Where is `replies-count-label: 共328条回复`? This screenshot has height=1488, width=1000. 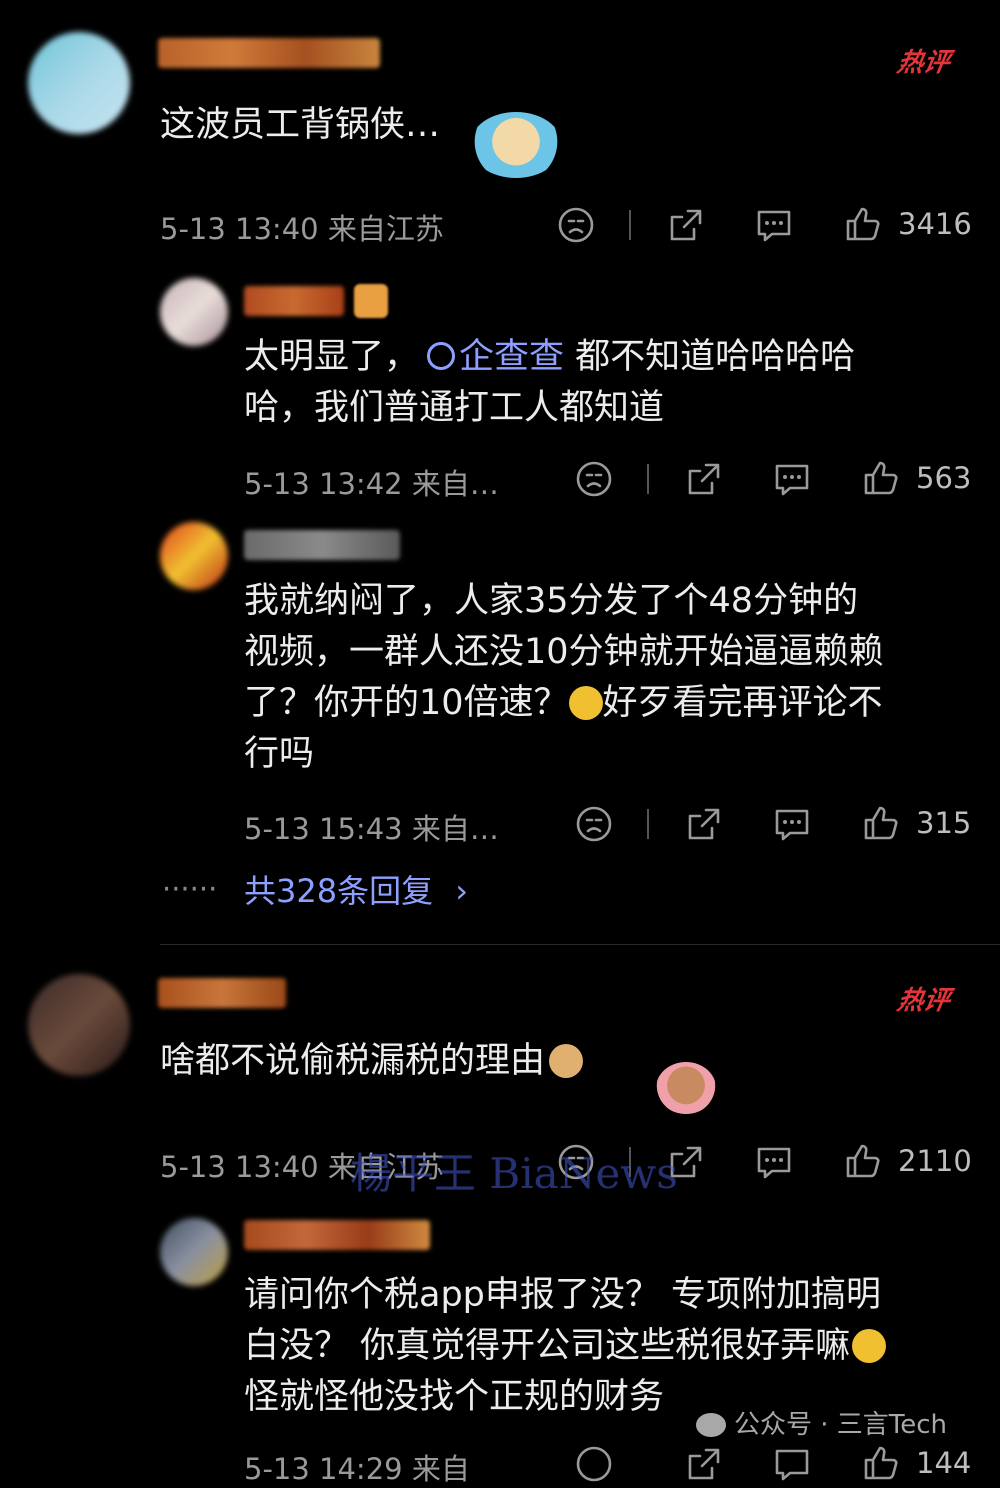 replies-count-label: 共328条回复 is located at coordinates (339, 891).